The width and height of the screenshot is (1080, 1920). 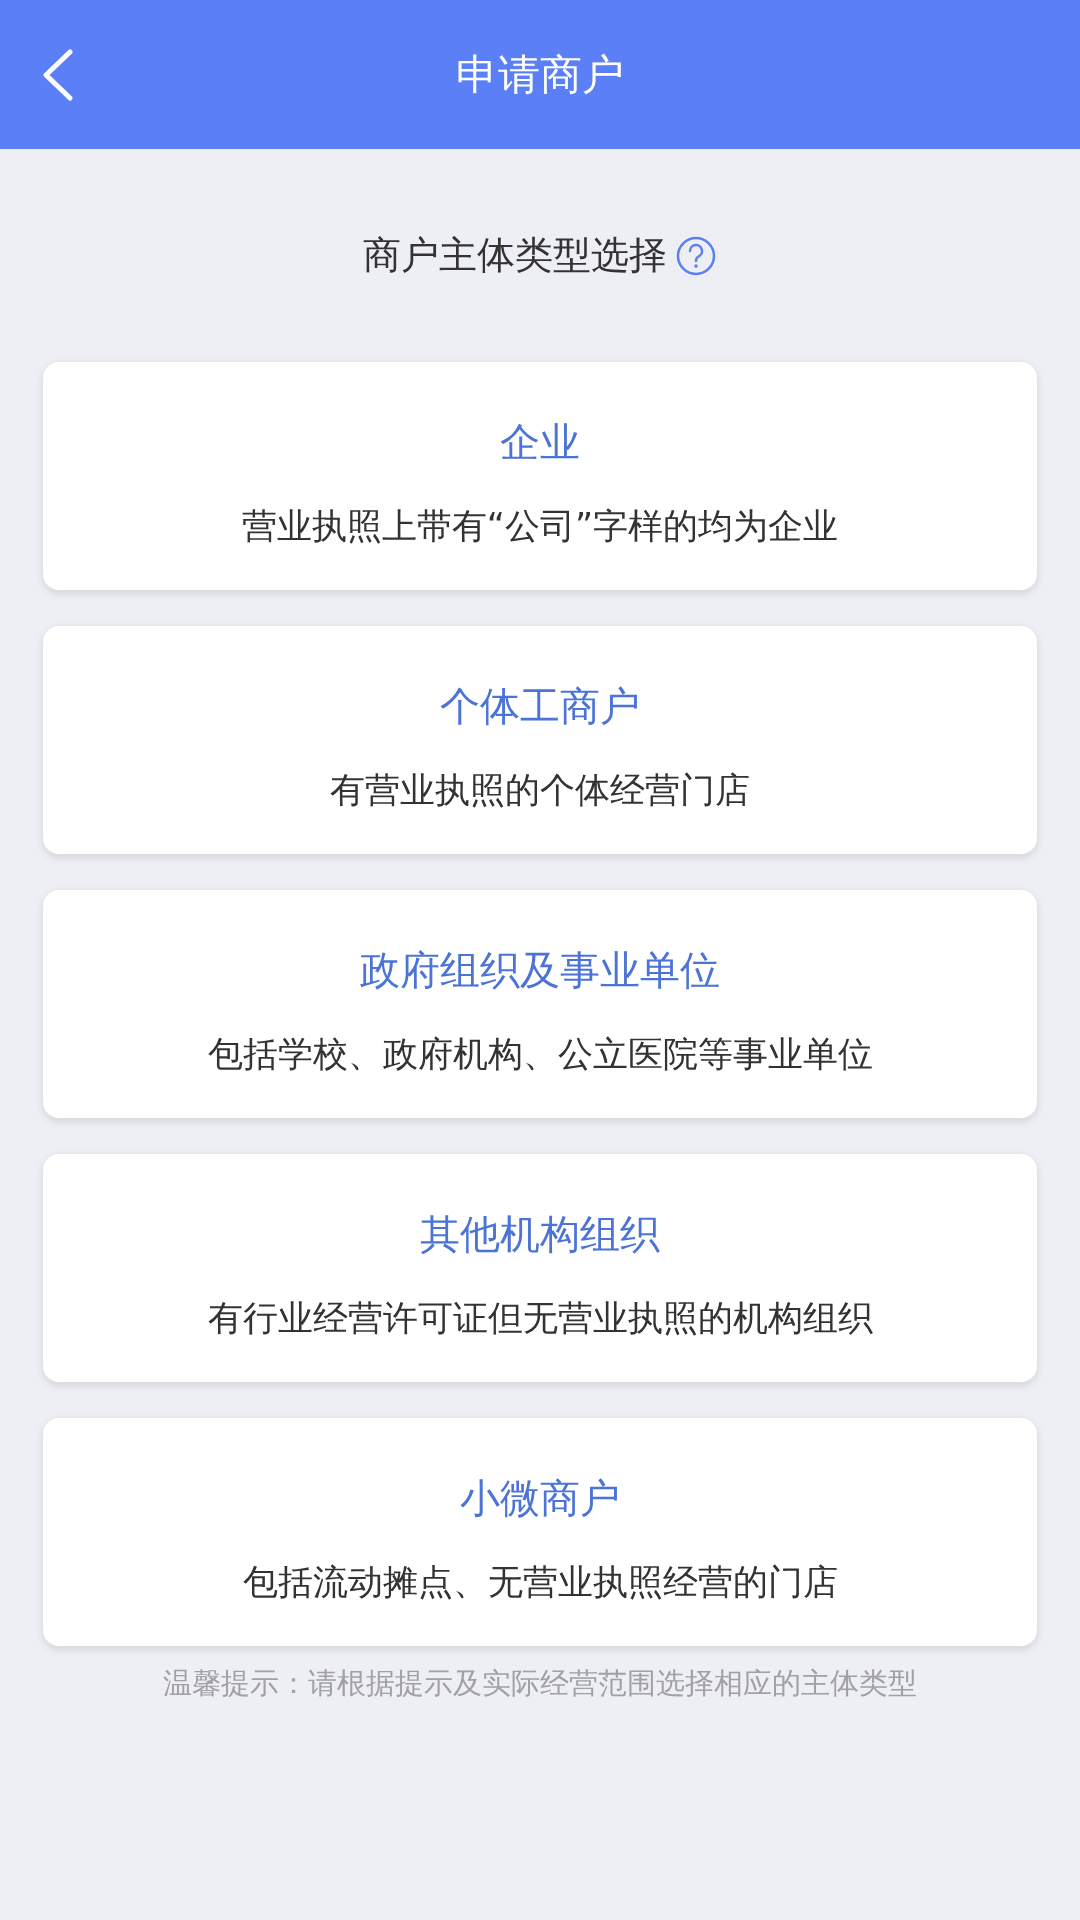 I want to click on merchant-type-card: 小微商户 包括流动摊点、无营业执照经营的门店, so click(x=540, y=1532).